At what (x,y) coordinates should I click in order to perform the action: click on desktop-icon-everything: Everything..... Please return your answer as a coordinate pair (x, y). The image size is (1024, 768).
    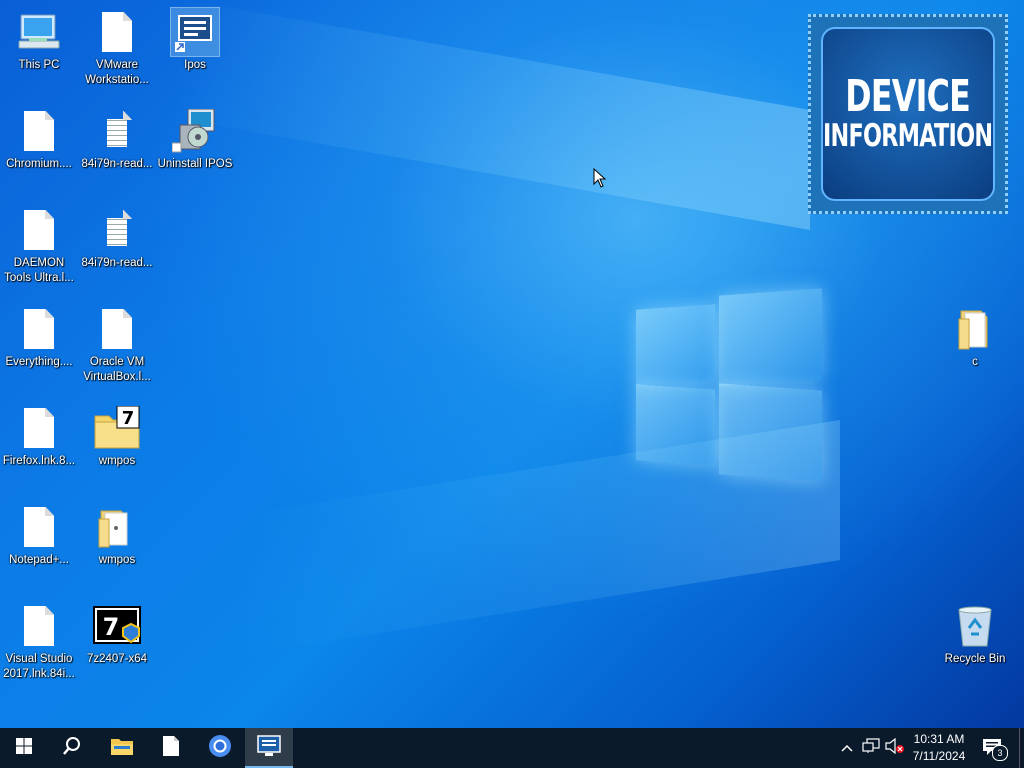
    Looking at the image, I should click on (39, 337).